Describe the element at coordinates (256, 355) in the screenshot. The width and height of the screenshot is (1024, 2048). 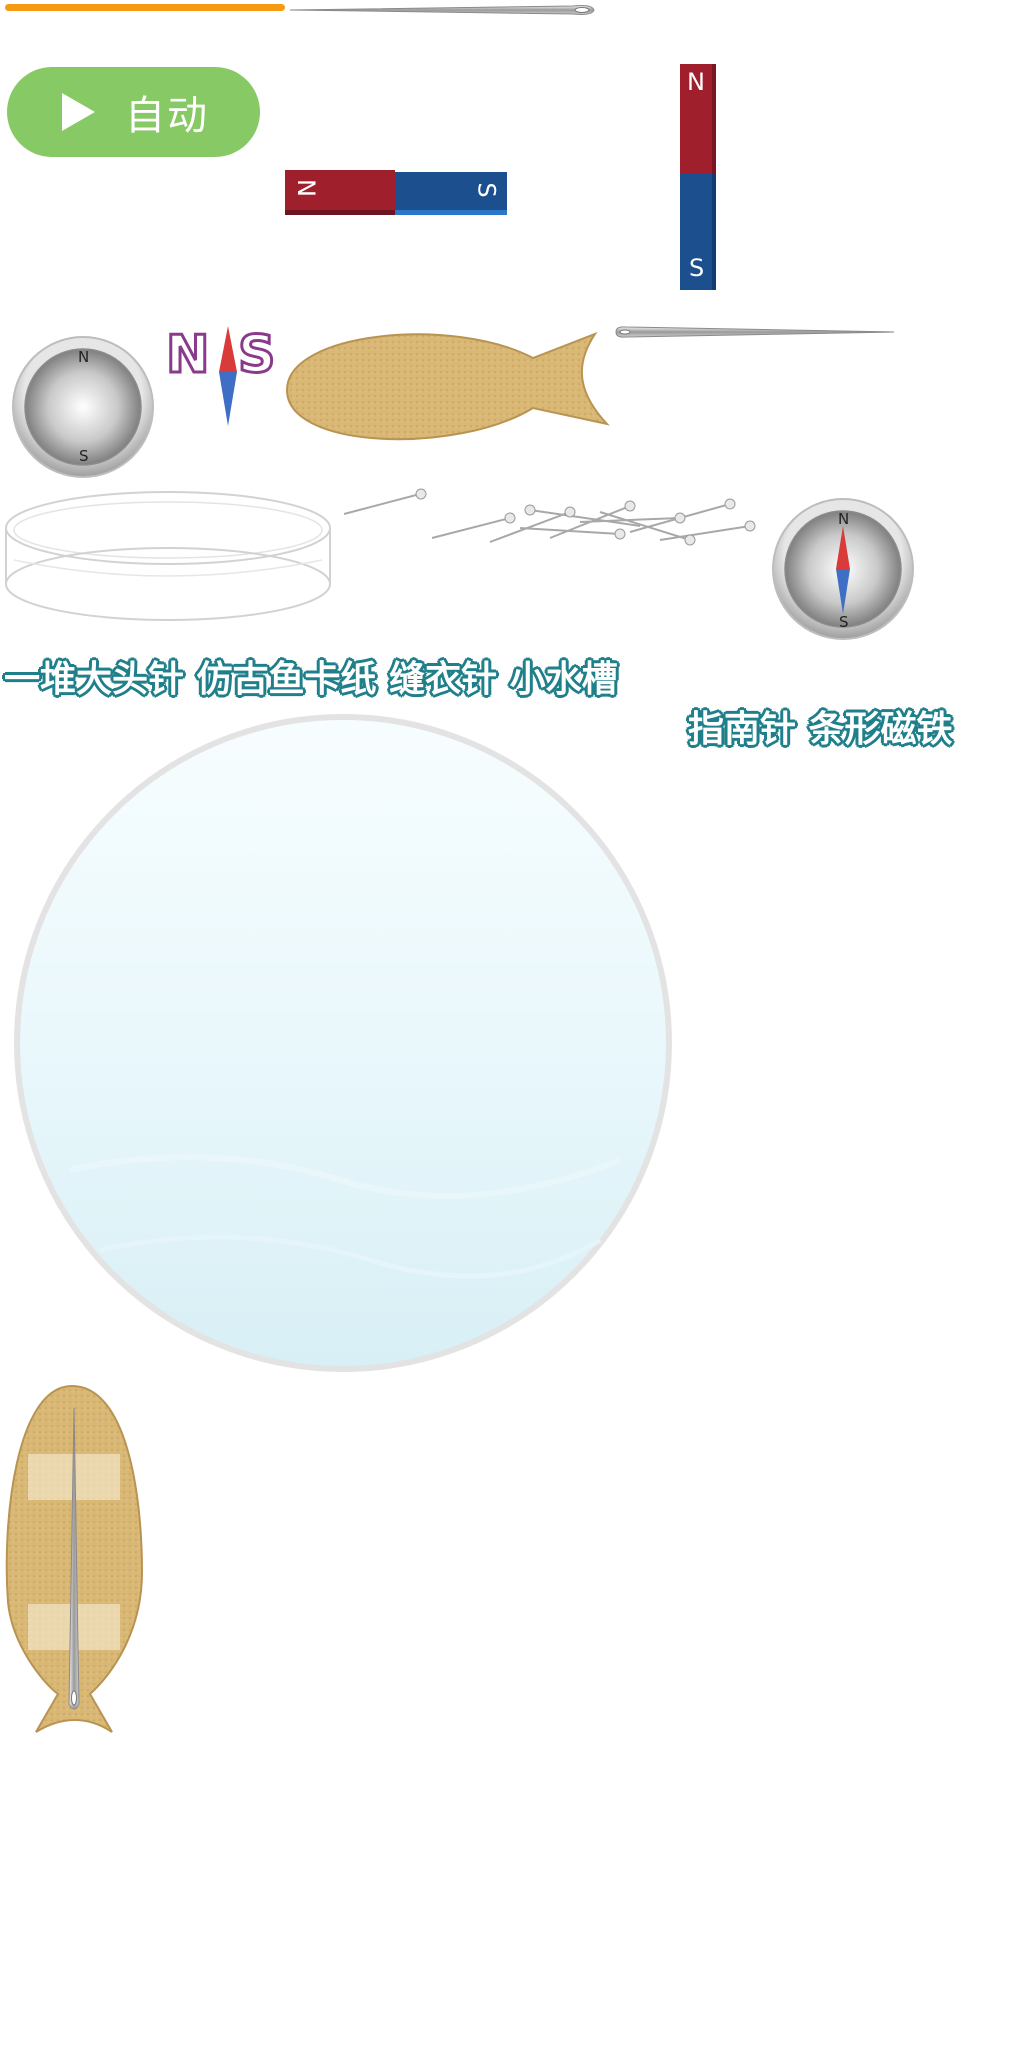
I see `s-letter: S` at that location.